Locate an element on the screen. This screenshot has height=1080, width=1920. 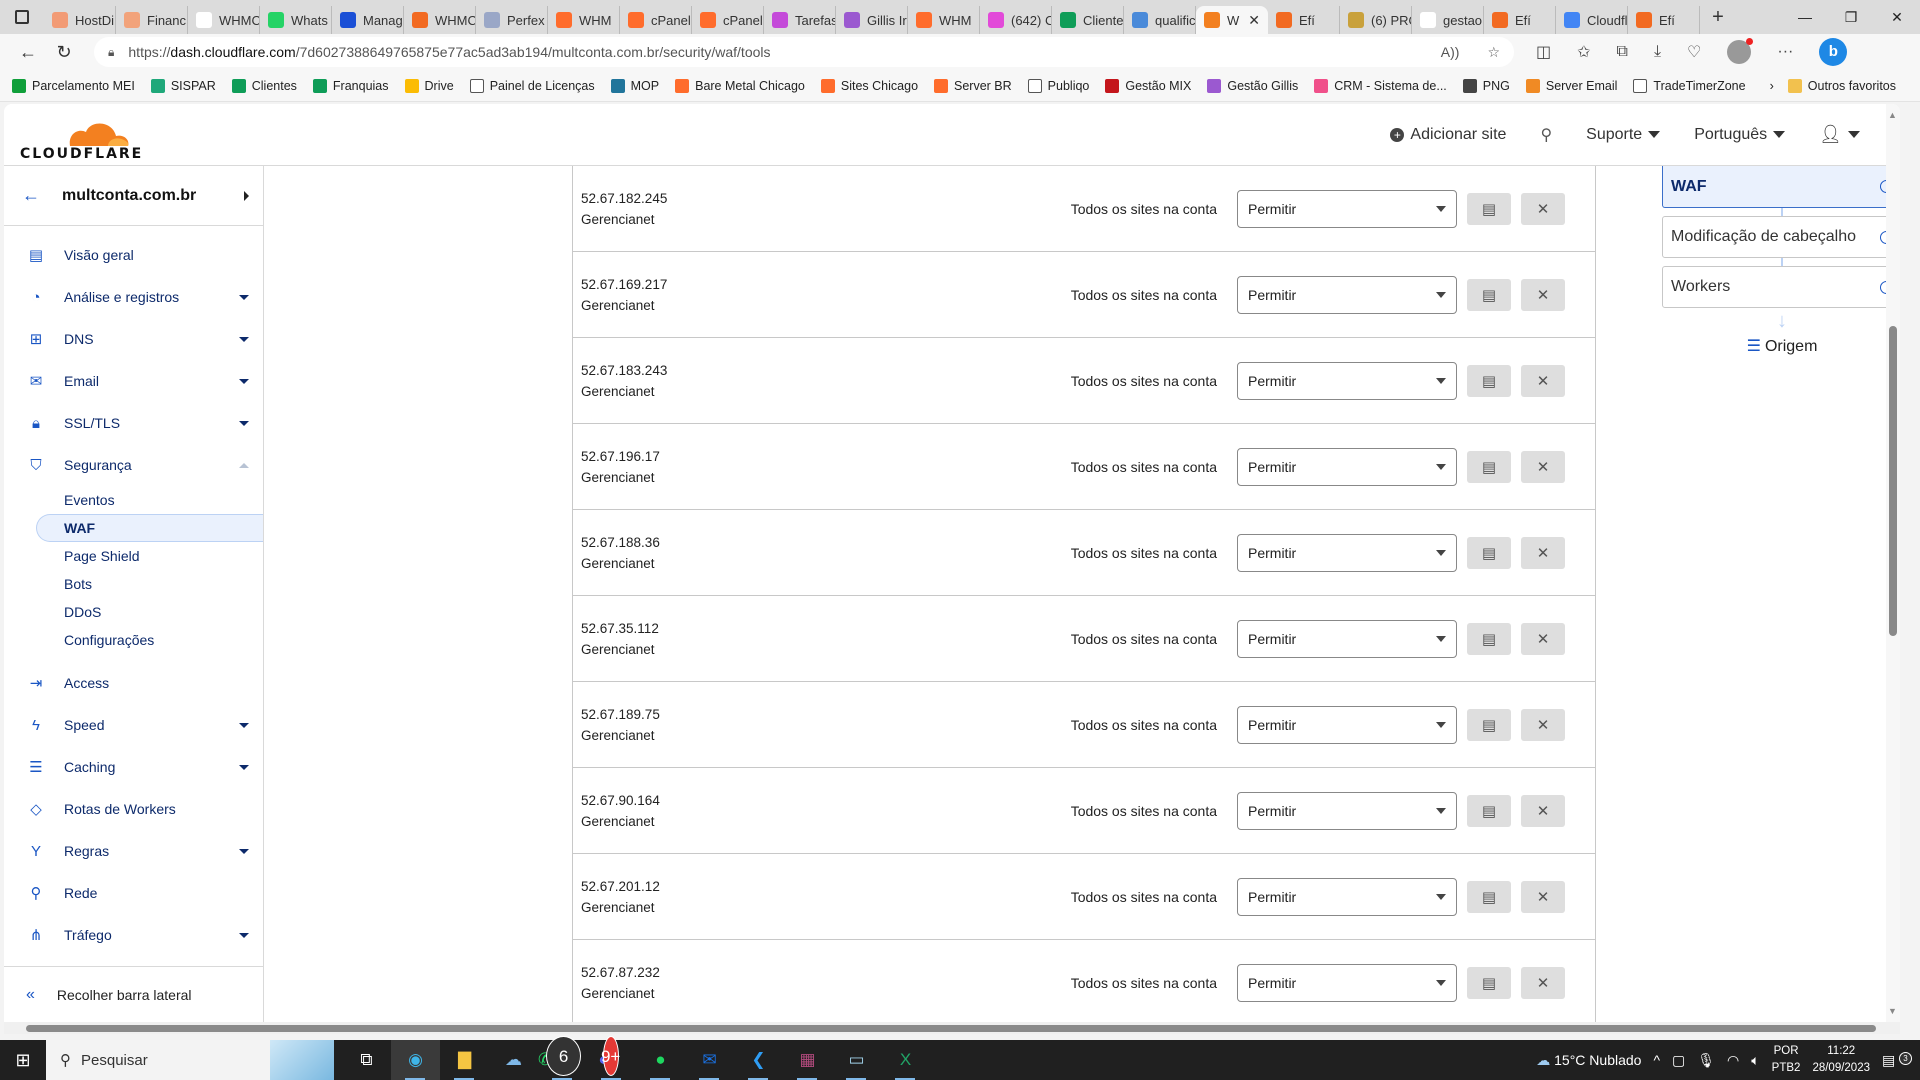
new-tab-button: + is located at coordinates (1718, 17).